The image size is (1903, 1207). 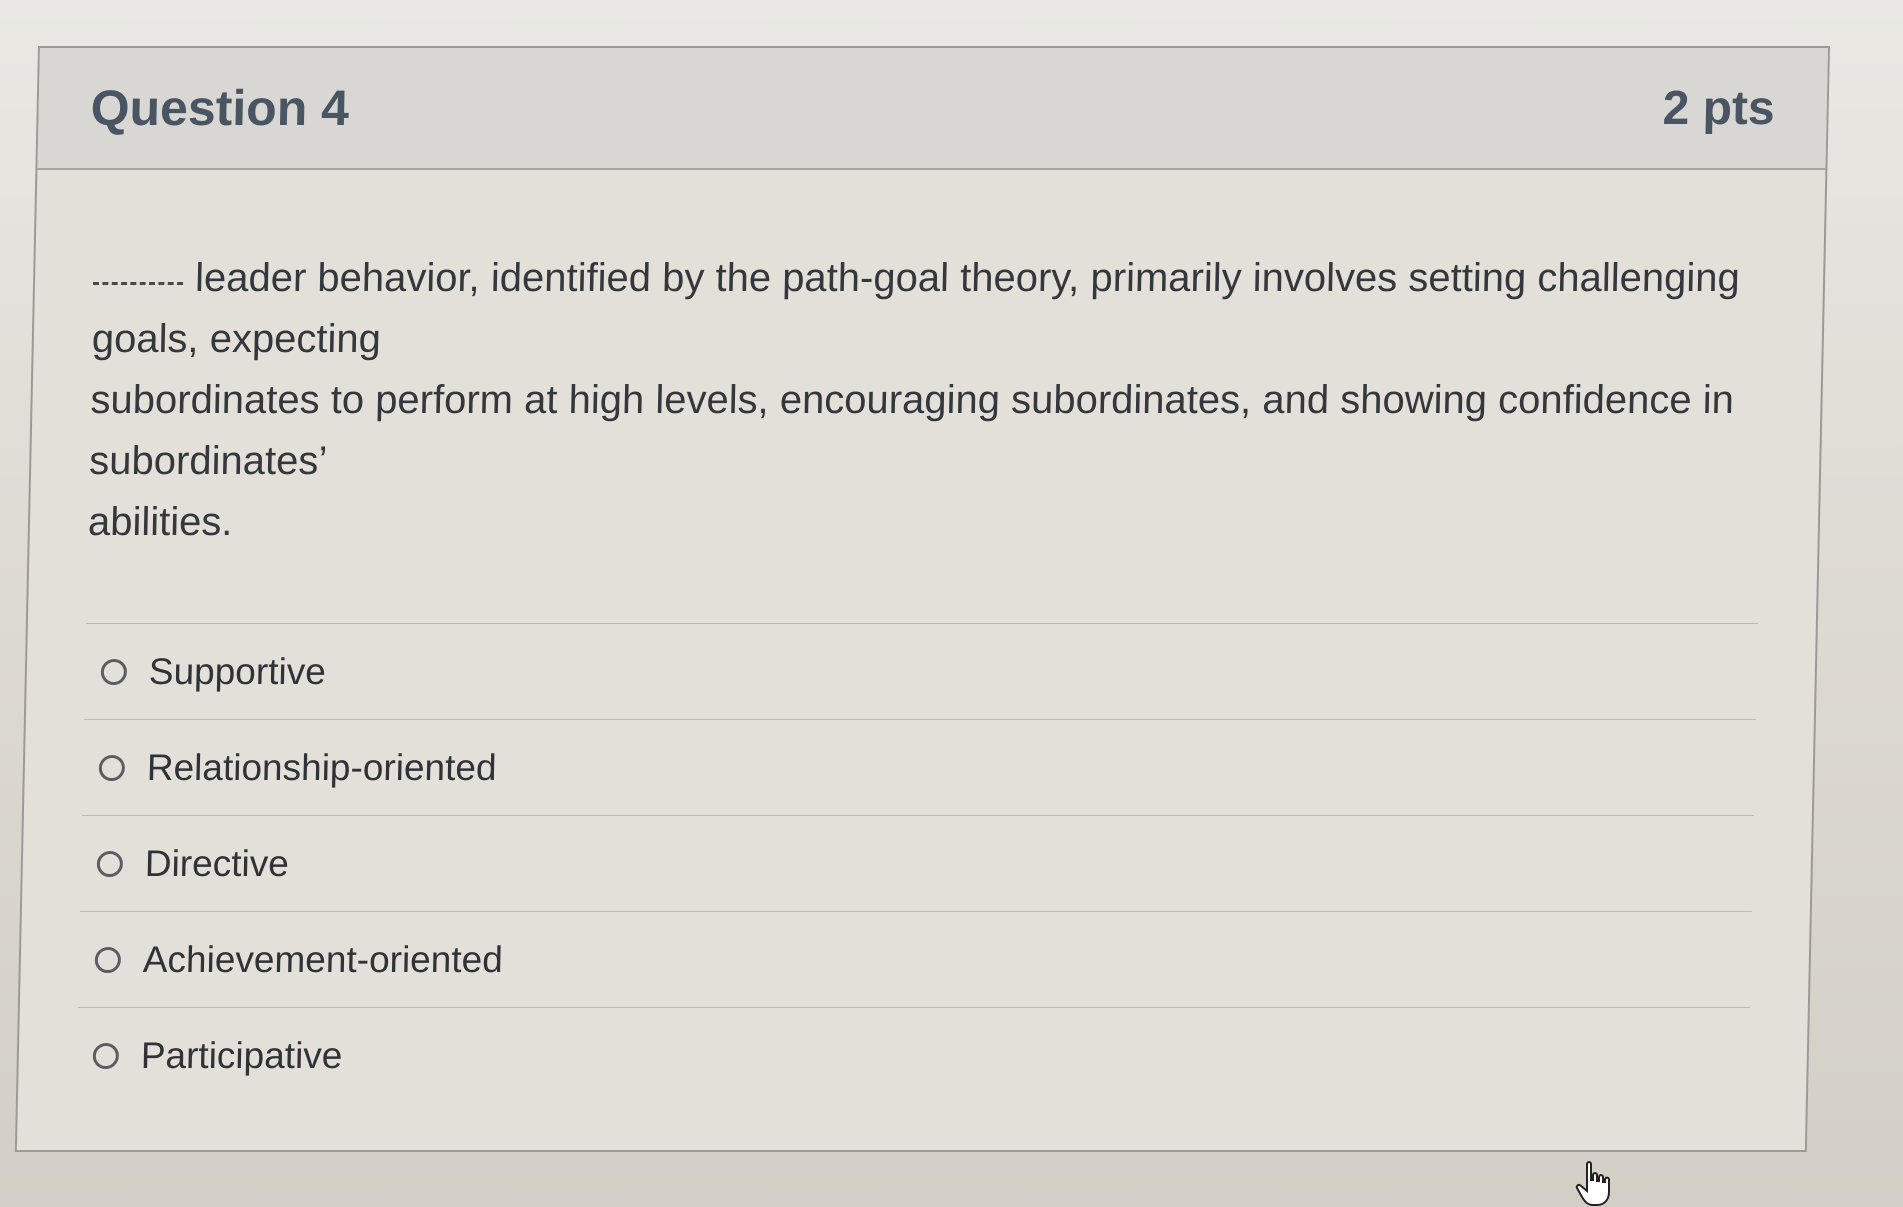 I want to click on answer-label: Participative, so click(x=241, y=1055).